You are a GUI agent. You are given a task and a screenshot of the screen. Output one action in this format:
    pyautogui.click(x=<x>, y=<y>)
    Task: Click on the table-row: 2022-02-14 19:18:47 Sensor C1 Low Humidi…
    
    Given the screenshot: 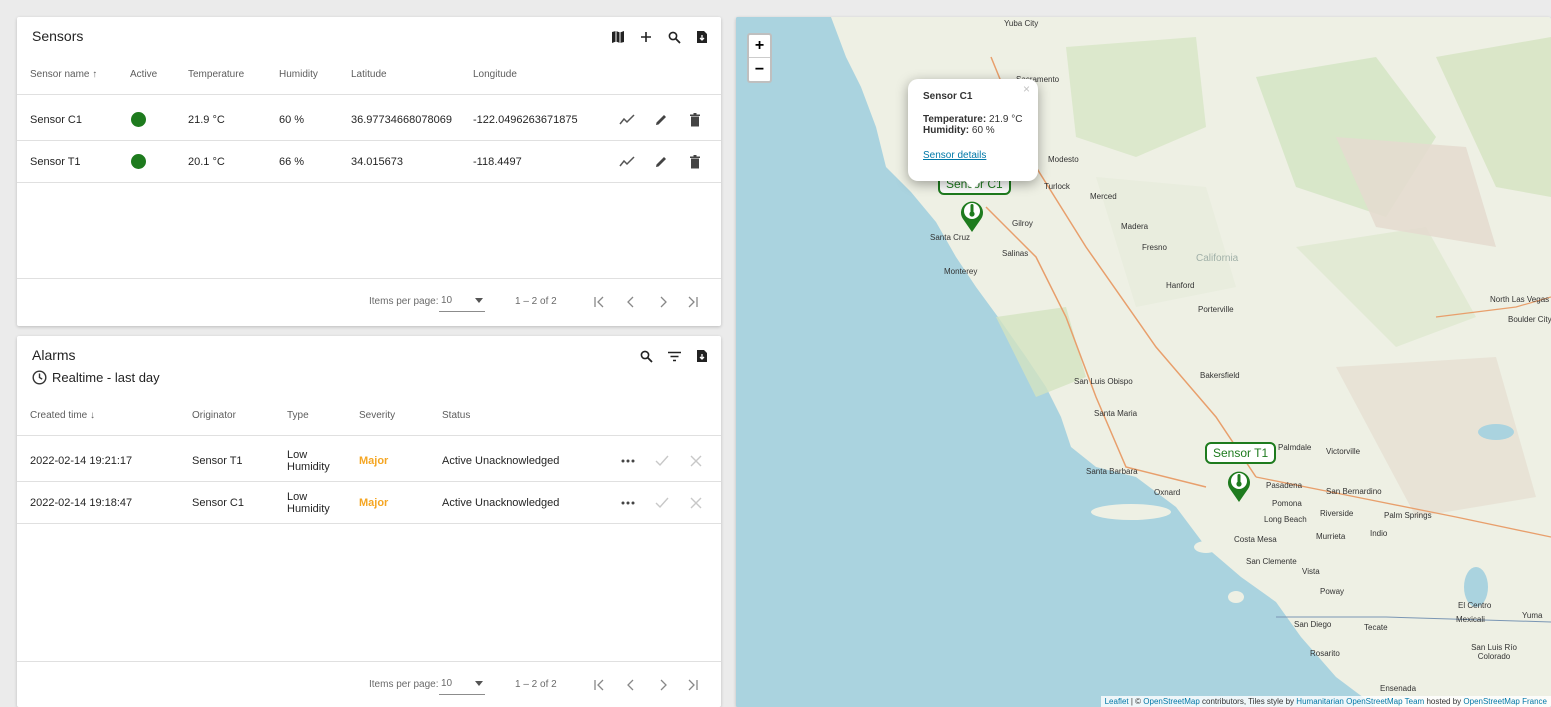 What is the action you would take?
    pyautogui.click(x=369, y=503)
    